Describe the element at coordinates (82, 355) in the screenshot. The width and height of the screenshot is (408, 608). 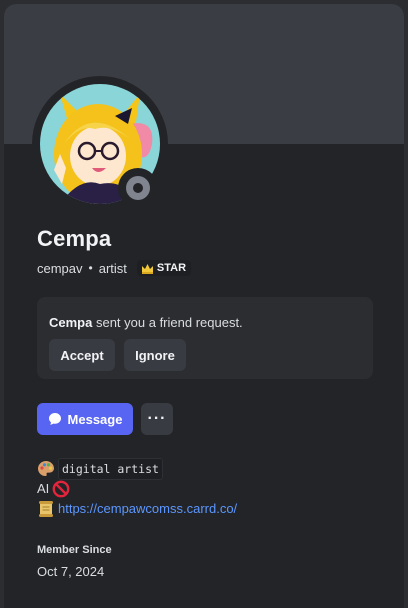
I see `accept-button: Accept` at that location.